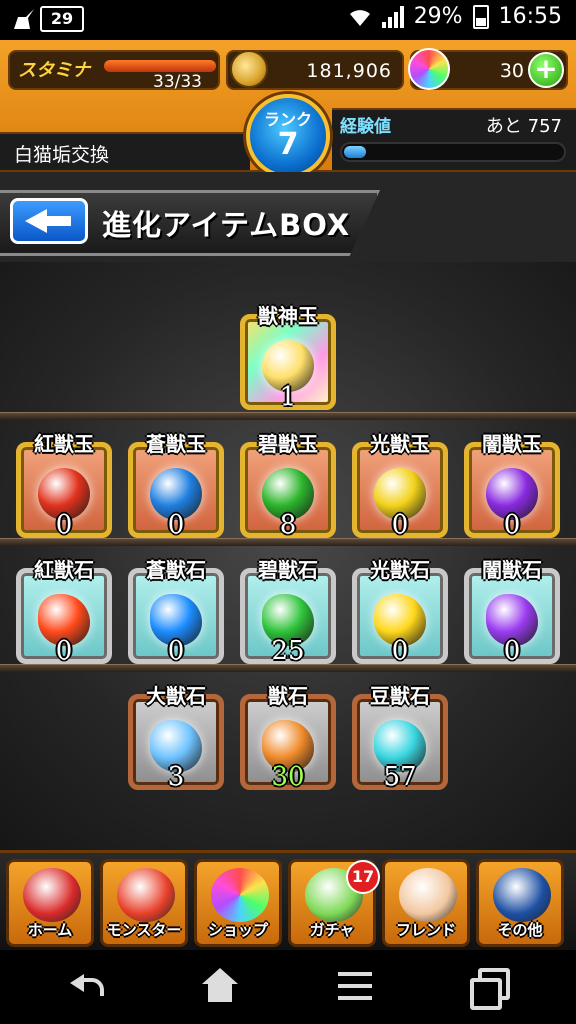 The height and width of the screenshot is (1024, 576). Describe the element at coordinates (400, 570) in the screenshot. I see `item-name: 光獣石` at that location.